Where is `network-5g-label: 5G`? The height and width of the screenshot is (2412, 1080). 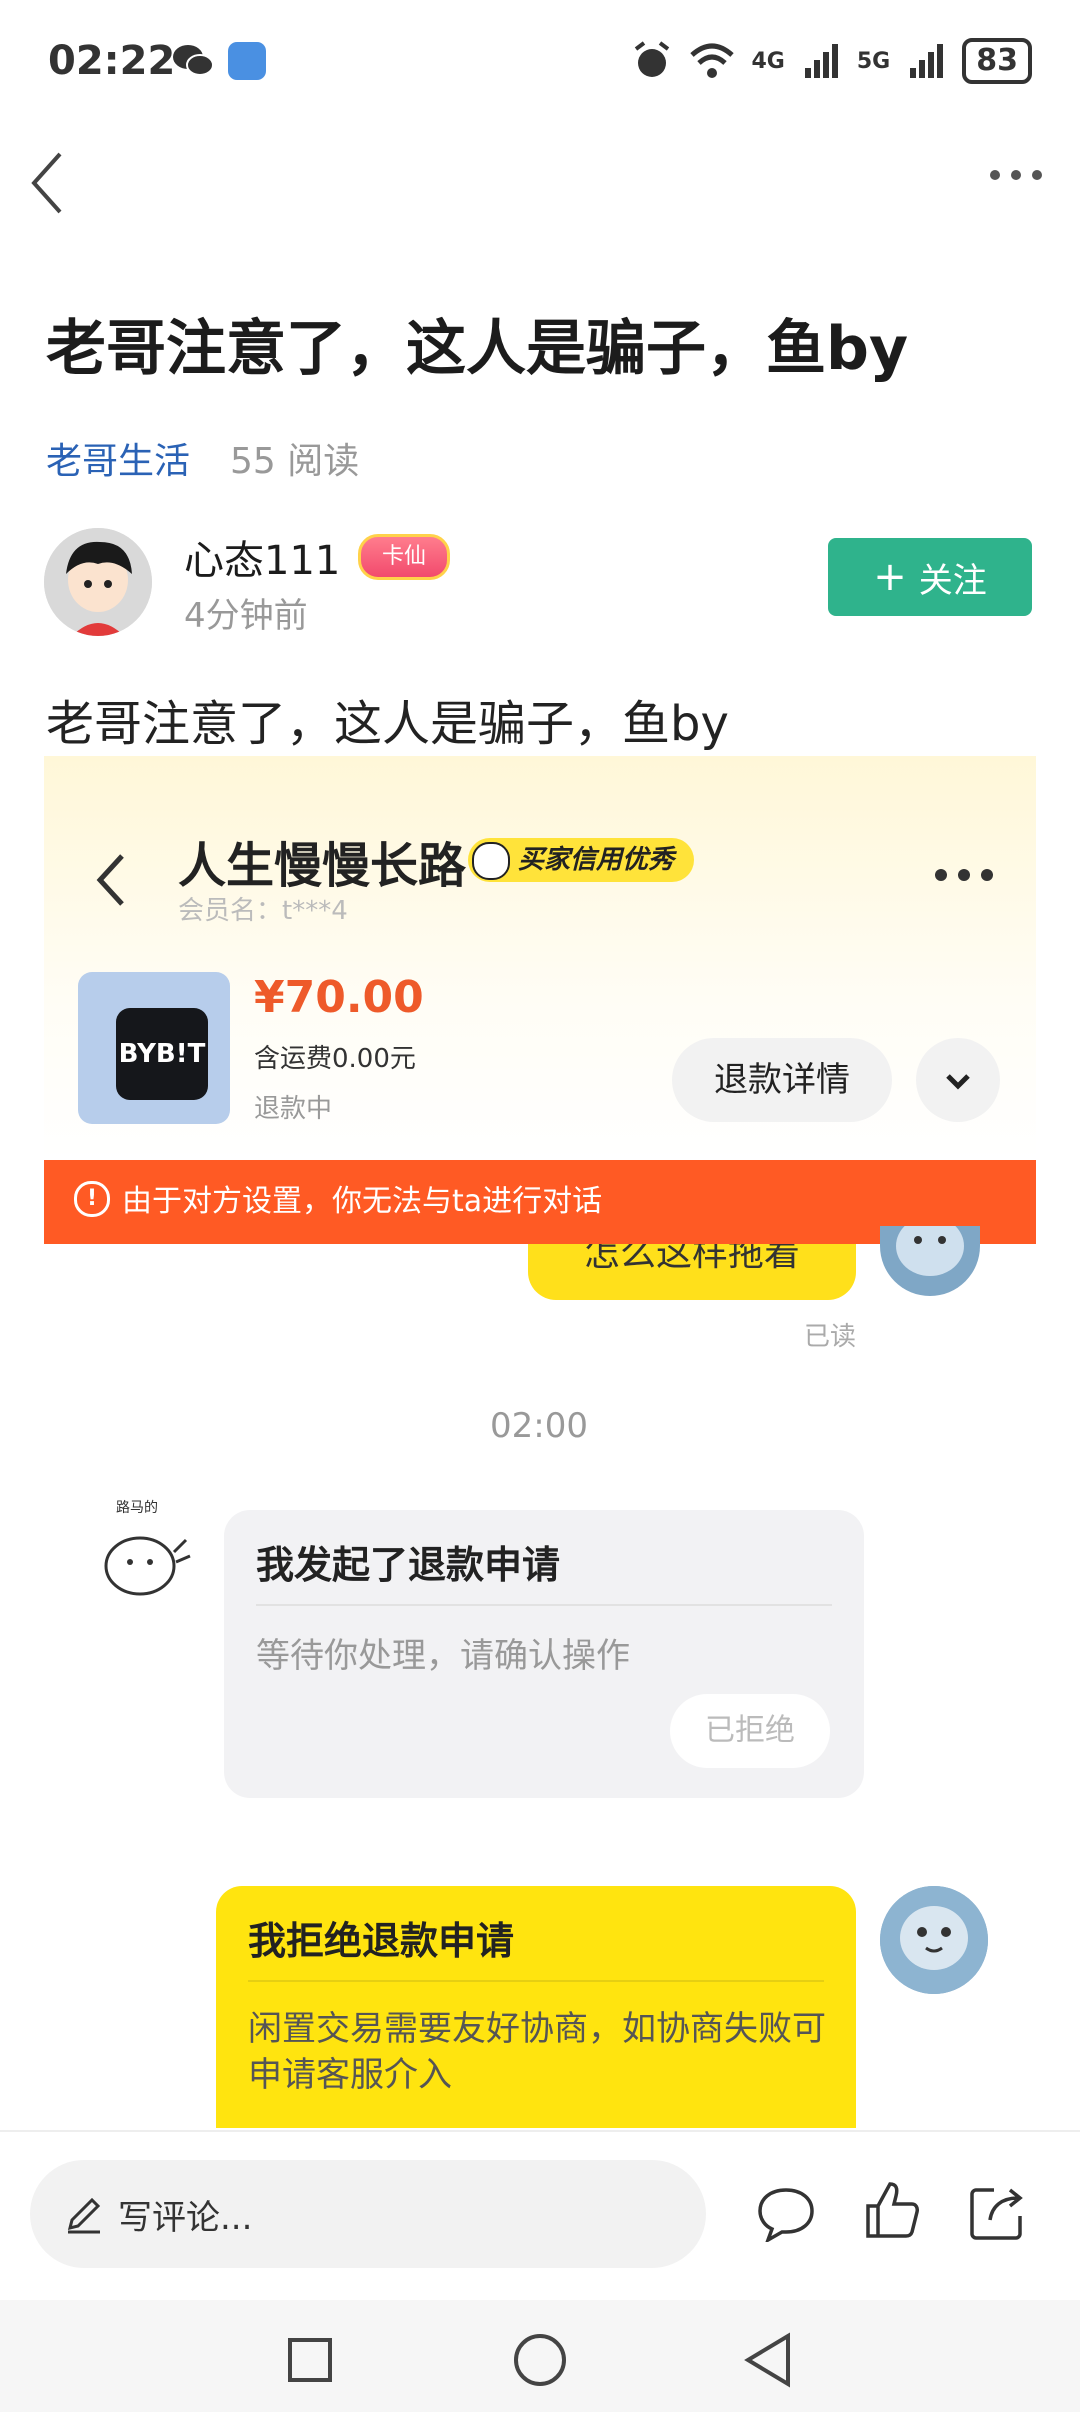
network-5g-label: 5G is located at coordinates (873, 61).